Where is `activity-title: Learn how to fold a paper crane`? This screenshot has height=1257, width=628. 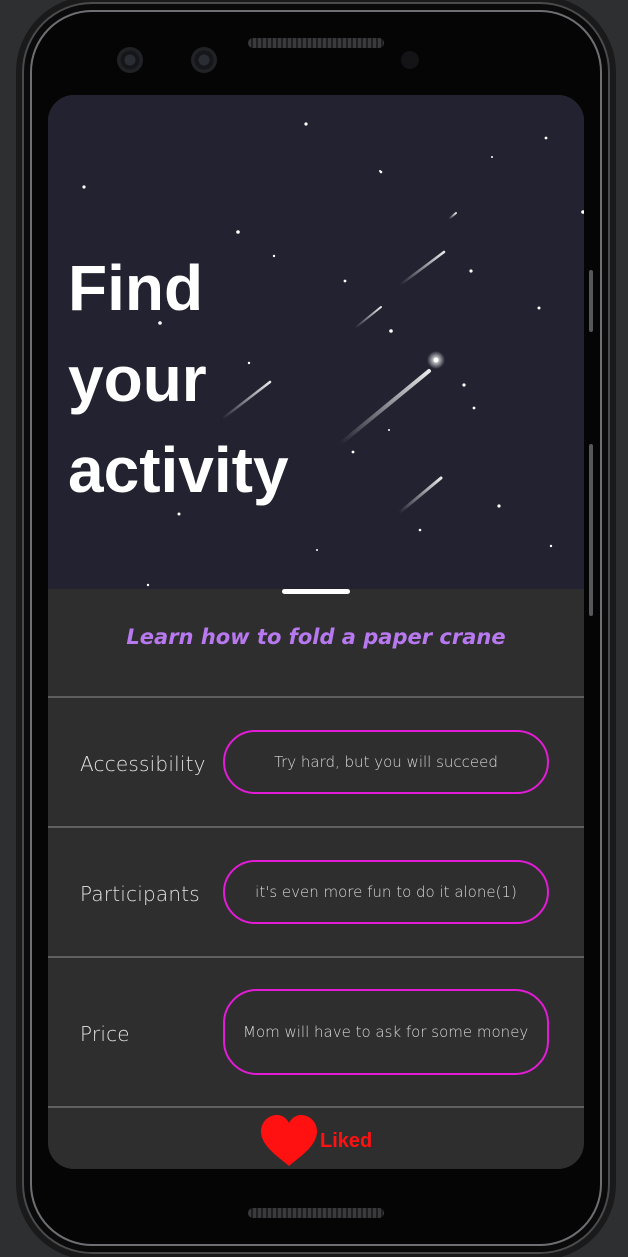 activity-title: Learn how to fold a paper crane is located at coordinates (316, 637).